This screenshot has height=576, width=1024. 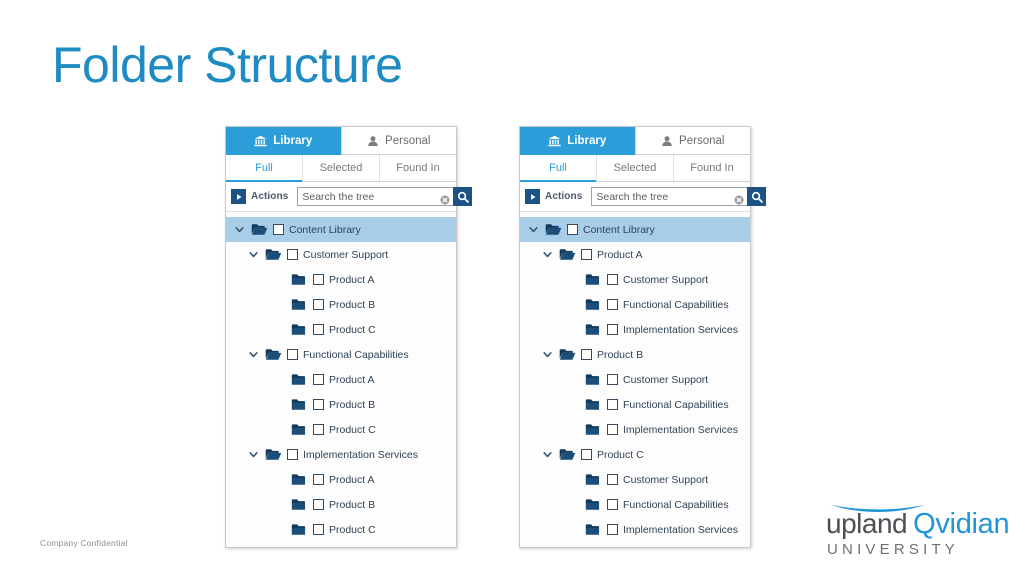 What do you see at coordinates (680, 529) in the screenshot?
I see `tree-node-label: Implementation Services` at bounding box center [680, 529].